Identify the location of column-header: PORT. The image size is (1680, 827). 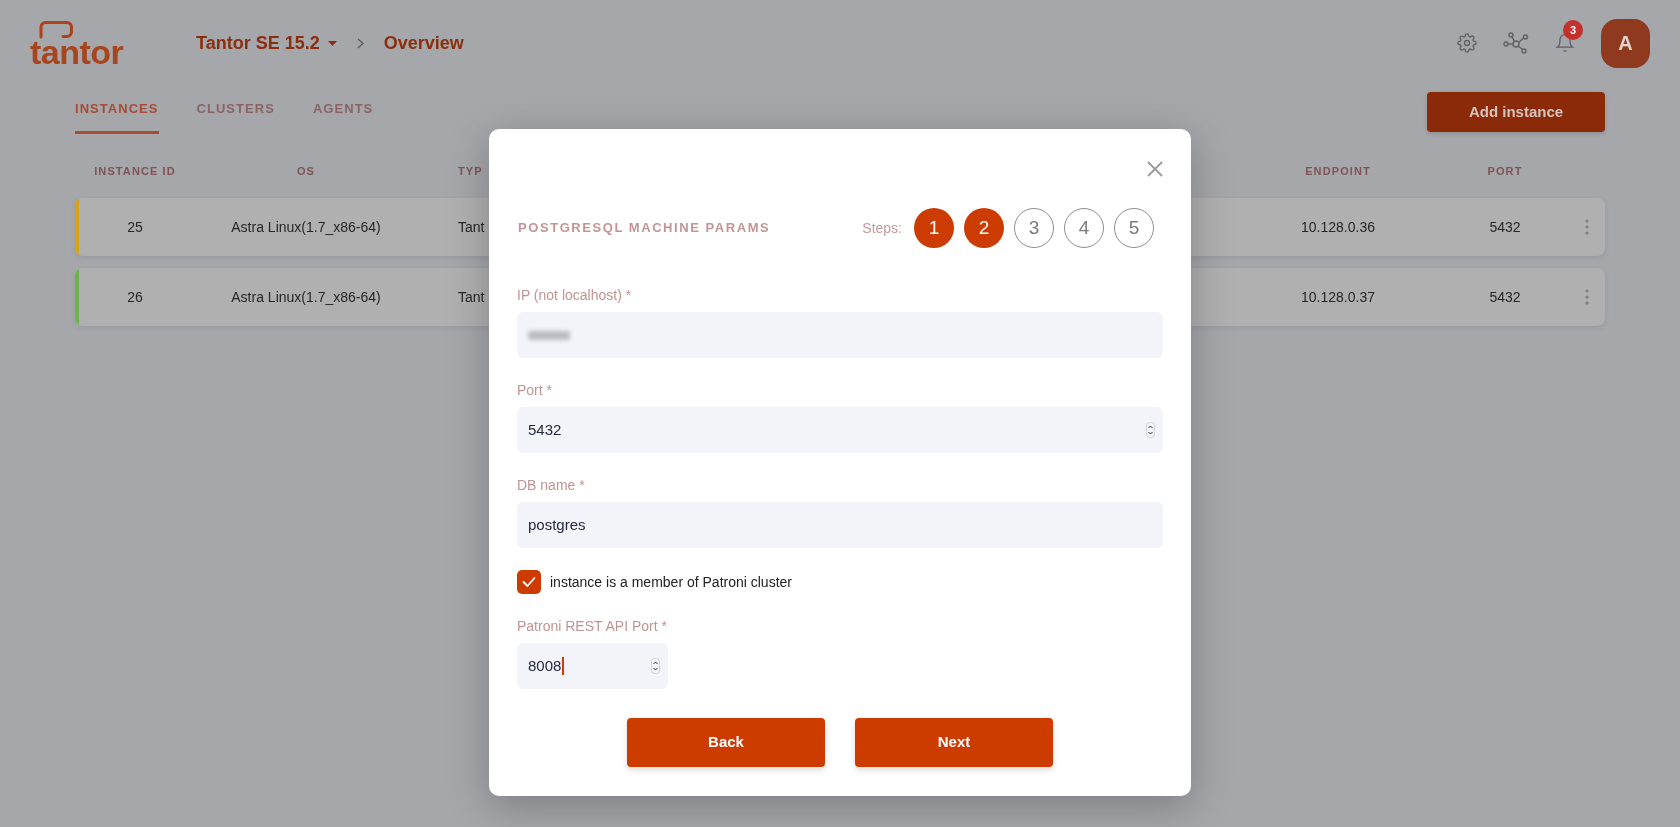
(1505, 171).